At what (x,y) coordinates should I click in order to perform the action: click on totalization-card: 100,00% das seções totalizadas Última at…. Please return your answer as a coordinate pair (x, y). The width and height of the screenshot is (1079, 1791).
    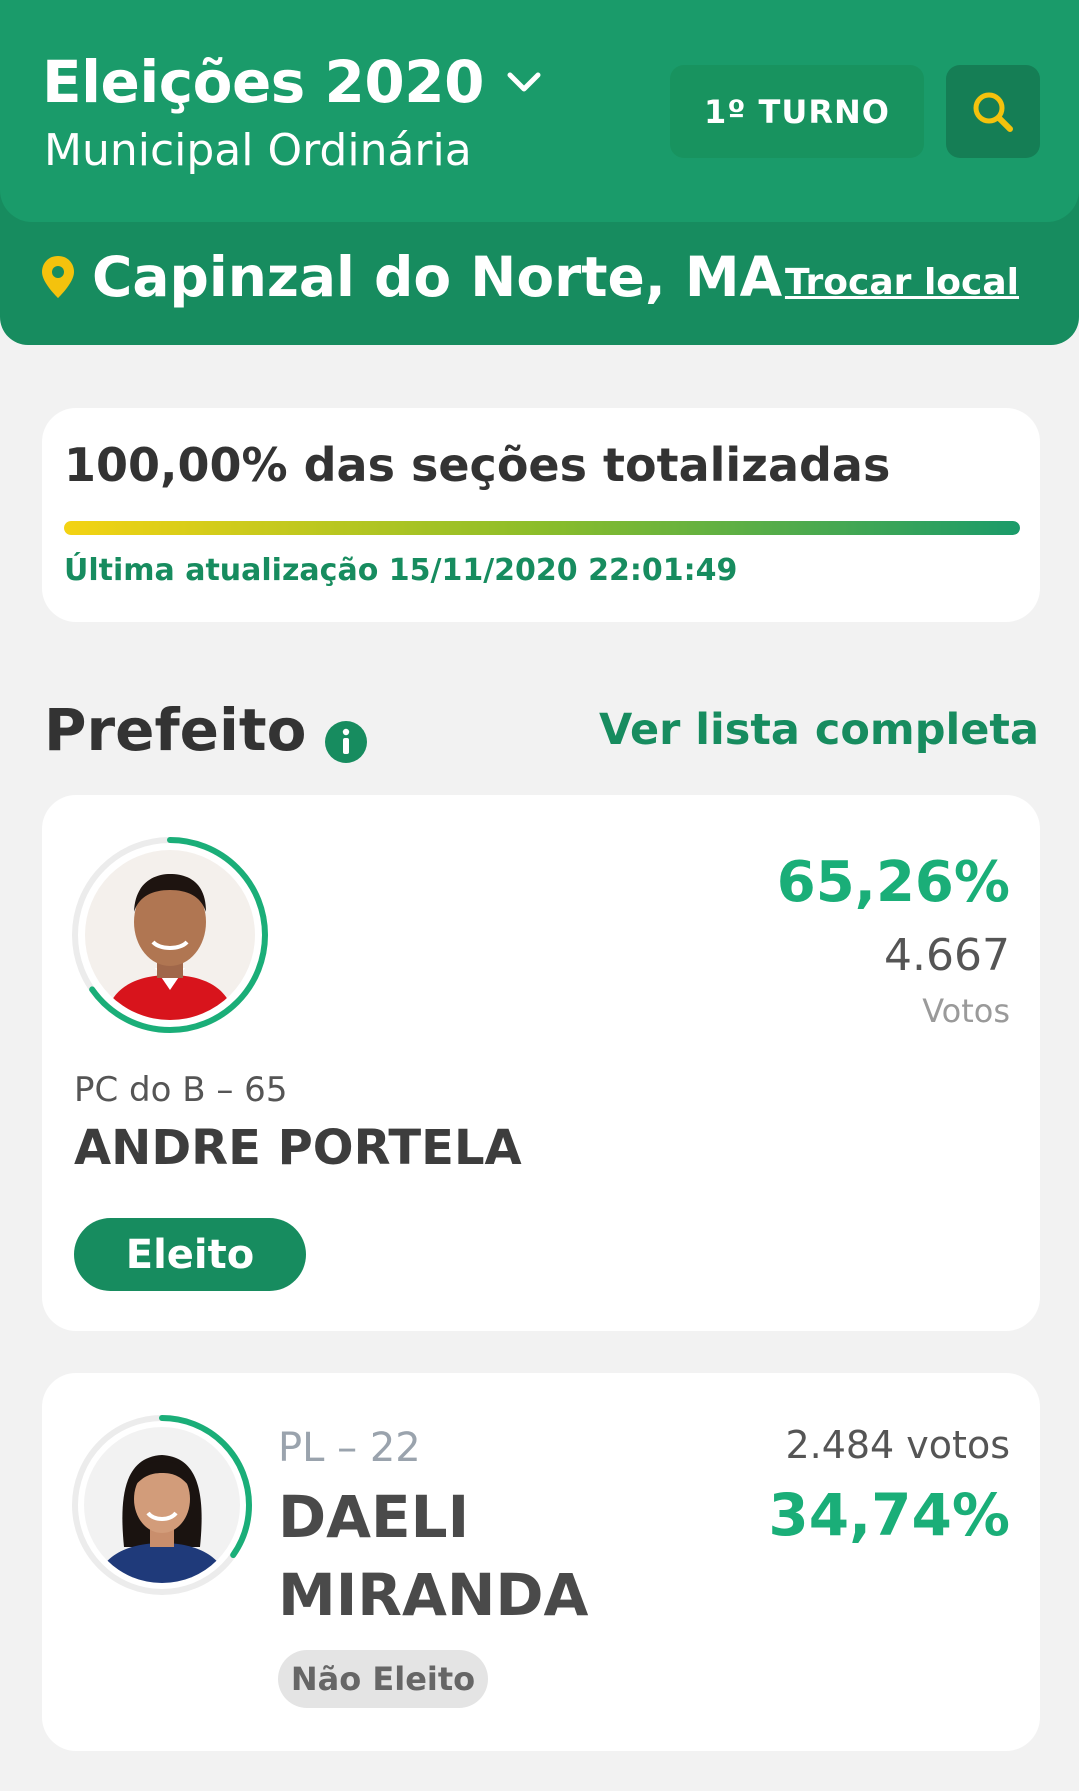
    Looking at the image, I should click on (541, 515).